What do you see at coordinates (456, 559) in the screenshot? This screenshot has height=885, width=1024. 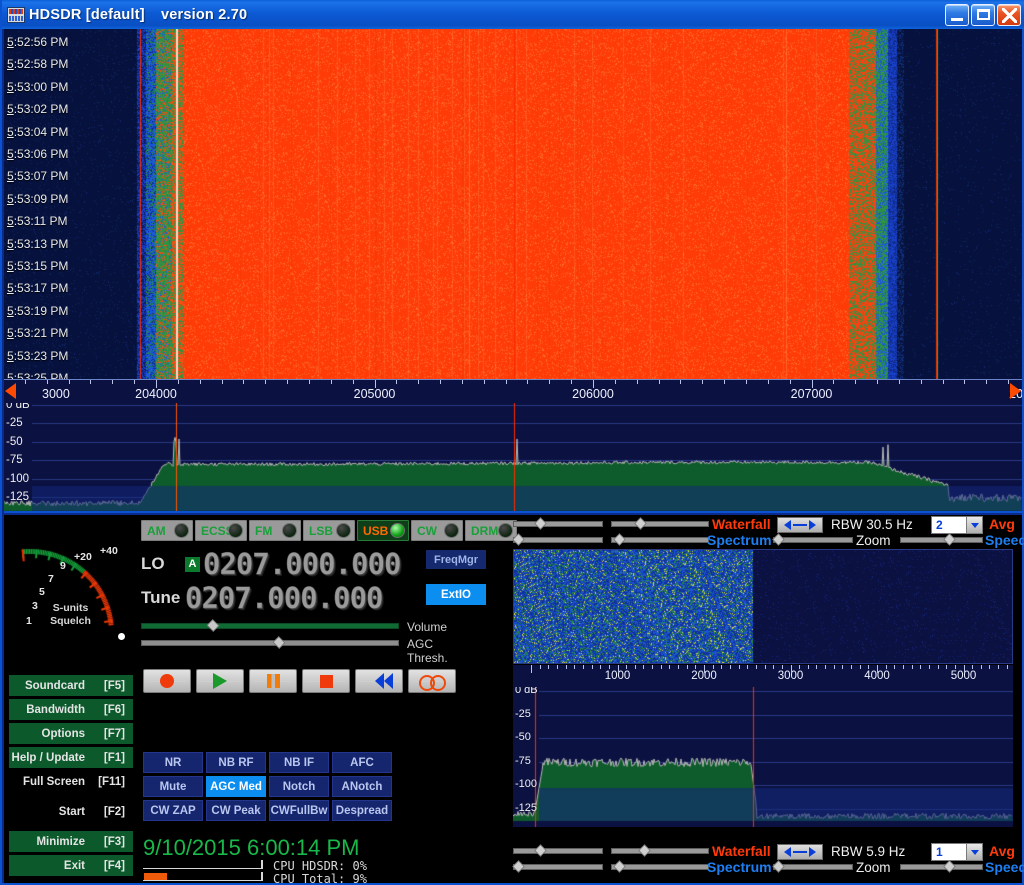 I see `freqmgr-button: FreqMgr` at bounding box center [456, 559].